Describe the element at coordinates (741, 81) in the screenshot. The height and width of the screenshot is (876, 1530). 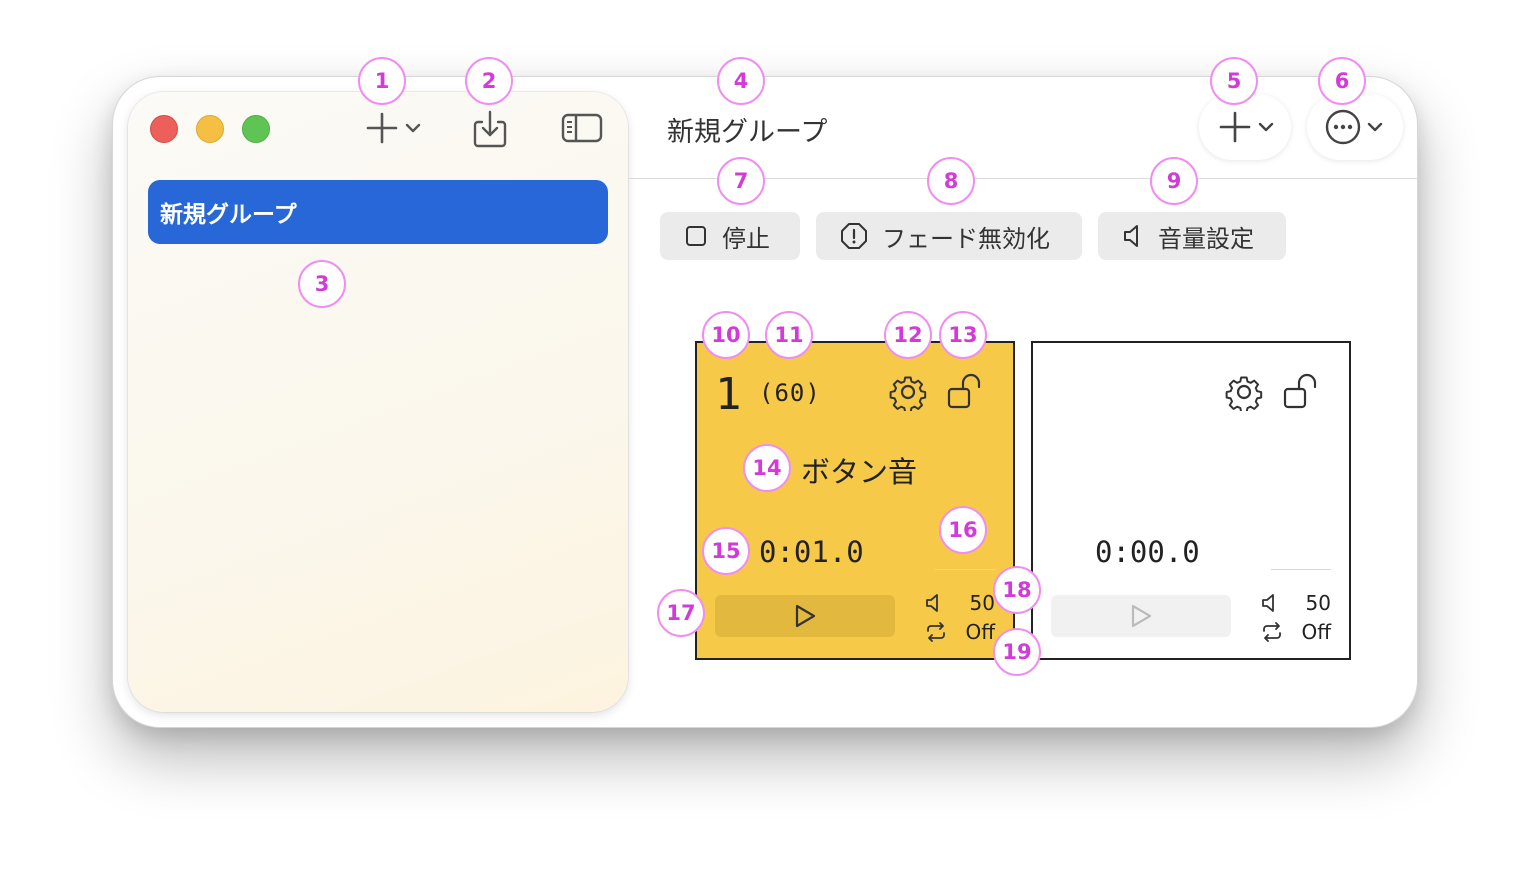
I see `annotation-badge: 4` at that location.